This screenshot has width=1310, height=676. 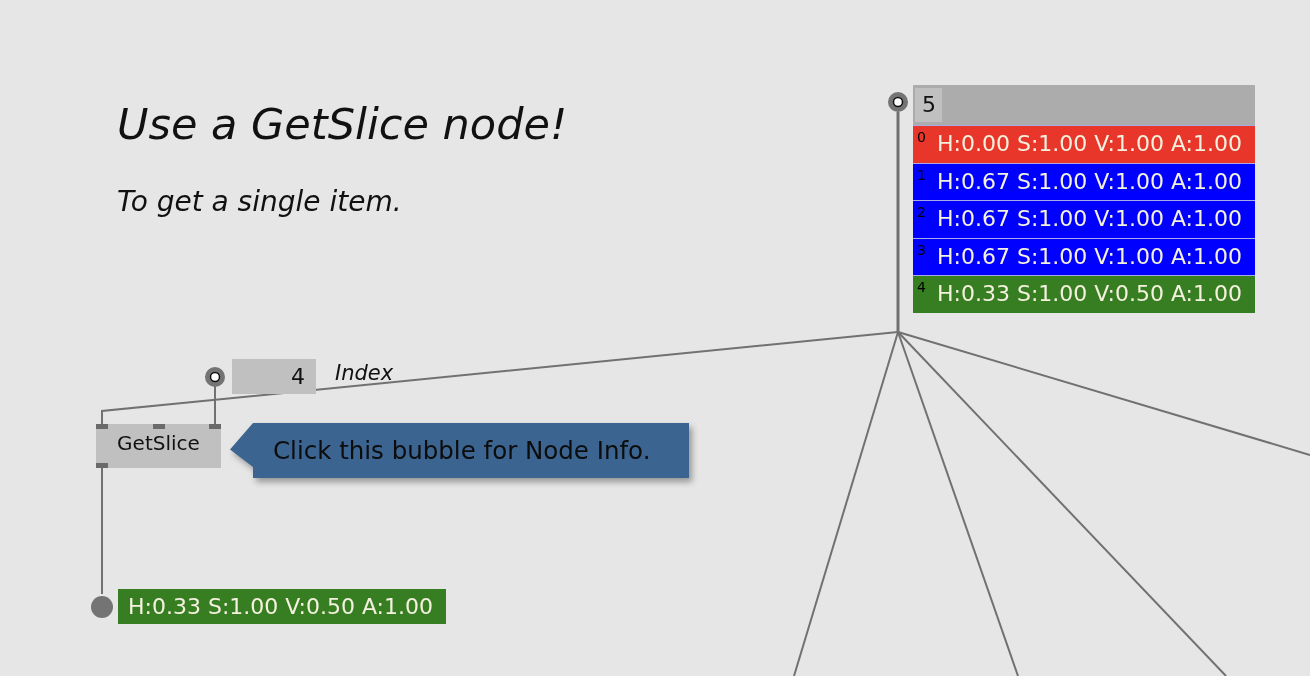 What do you see at coordinates (921, 137) in the screenshot?
I see `slice-index: 0` at bounding box center [921, 137].